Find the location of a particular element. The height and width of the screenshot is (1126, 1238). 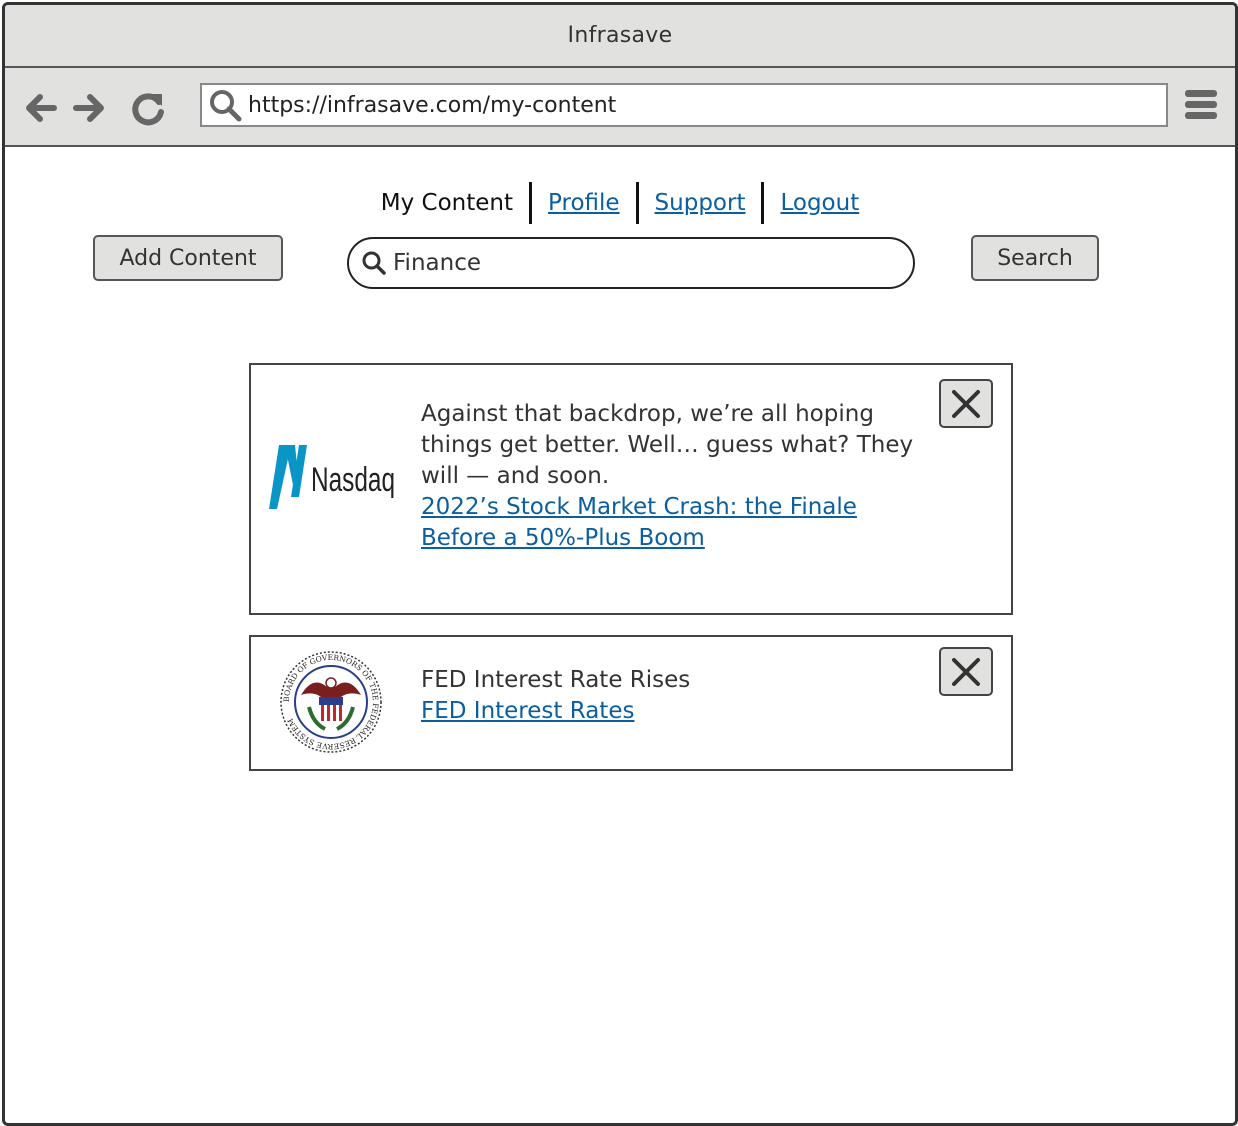

arrow-right-icon is located at coordinates (88, 108).